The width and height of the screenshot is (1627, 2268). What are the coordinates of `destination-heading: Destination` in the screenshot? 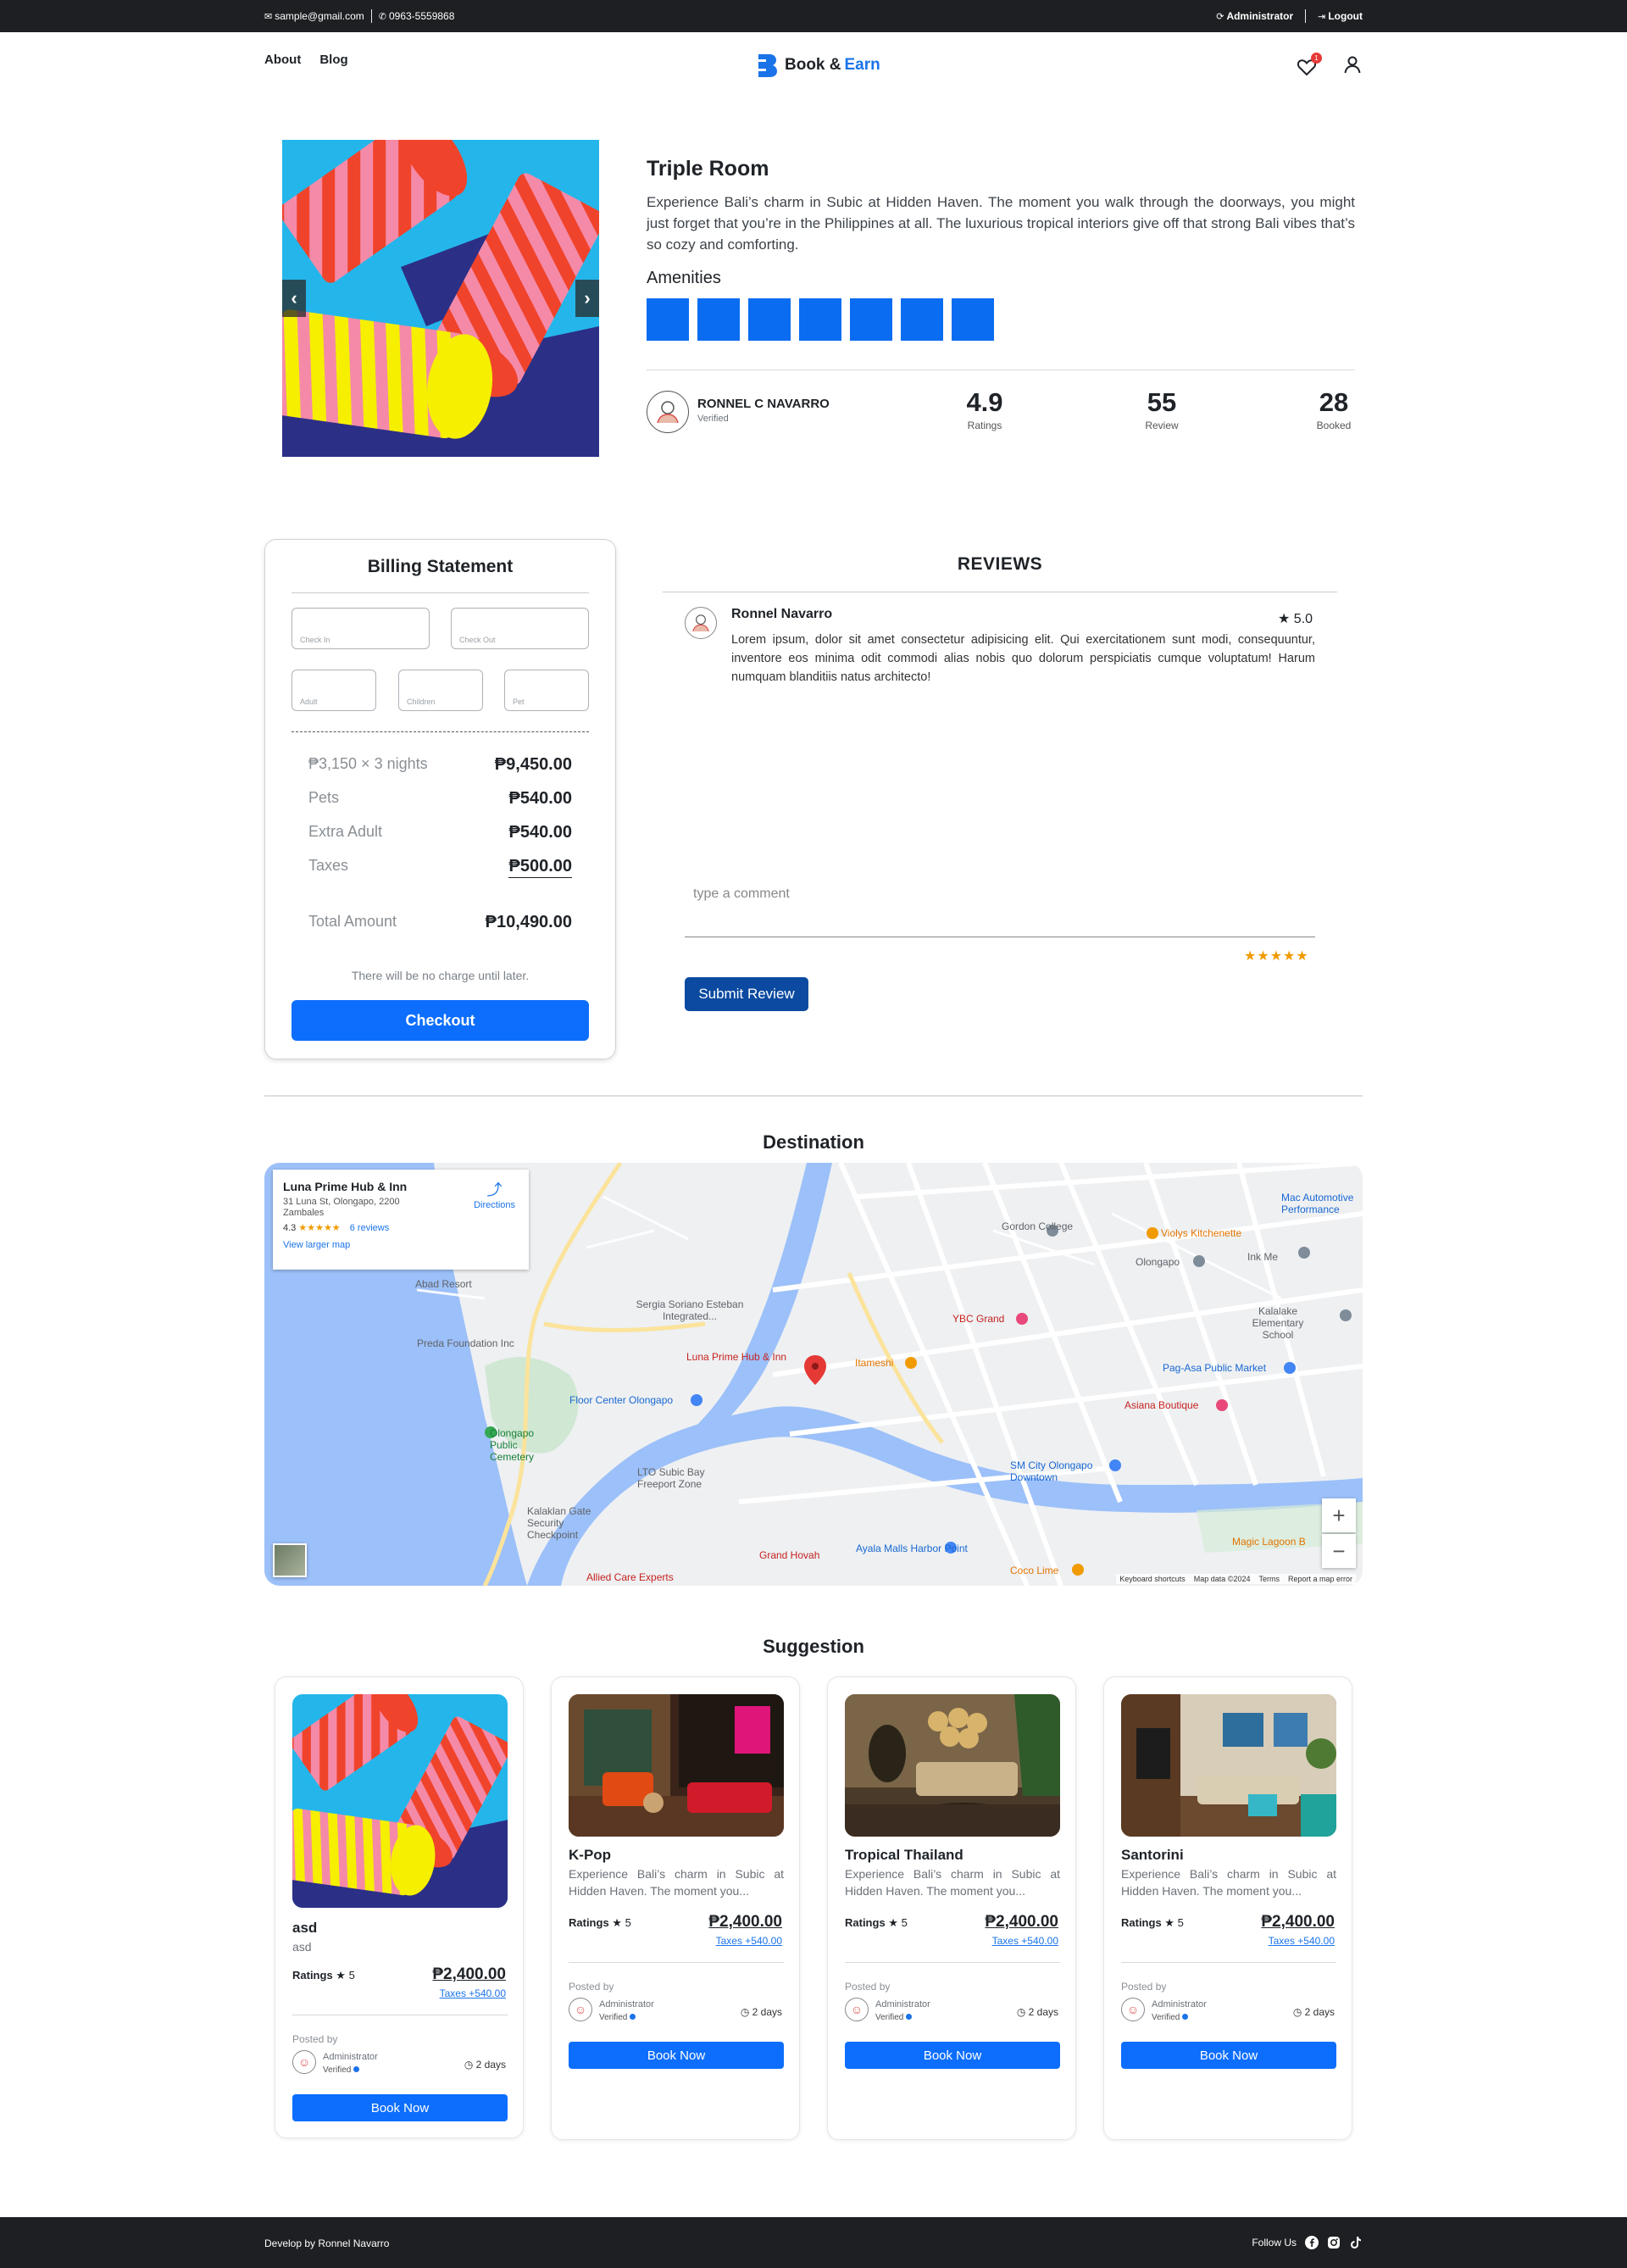 It's located at (814, 1142).